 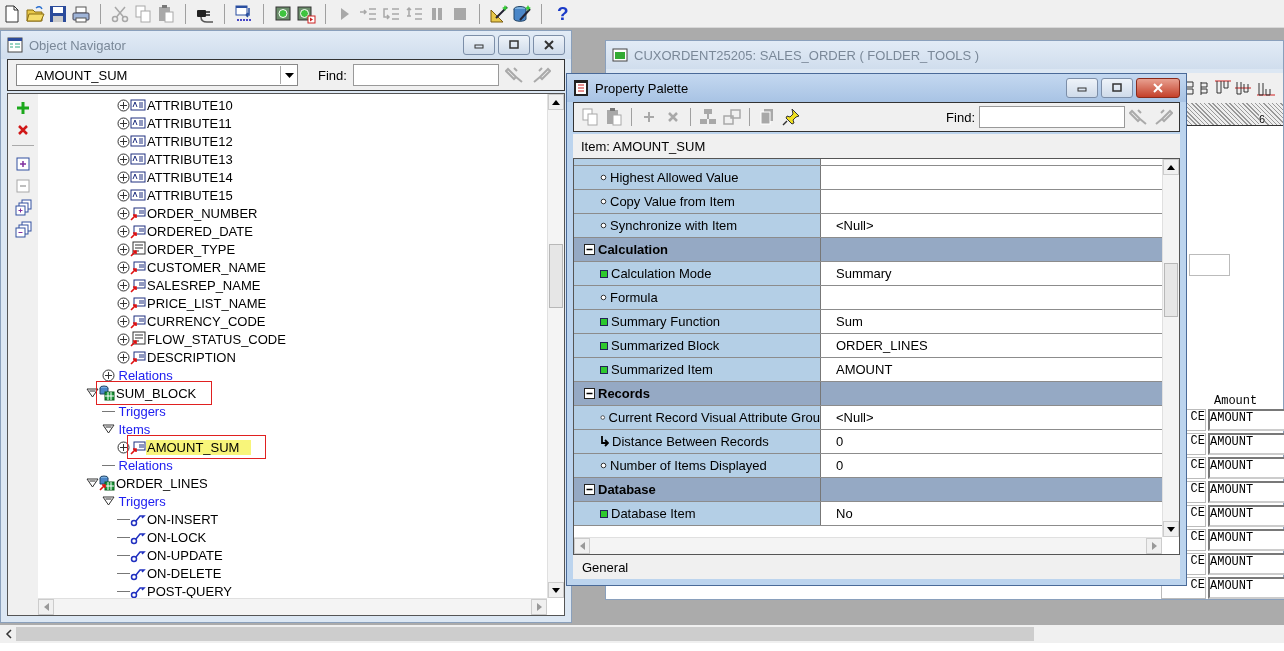 I want to click on window-arrow-icon, so click(x=244, y=13).